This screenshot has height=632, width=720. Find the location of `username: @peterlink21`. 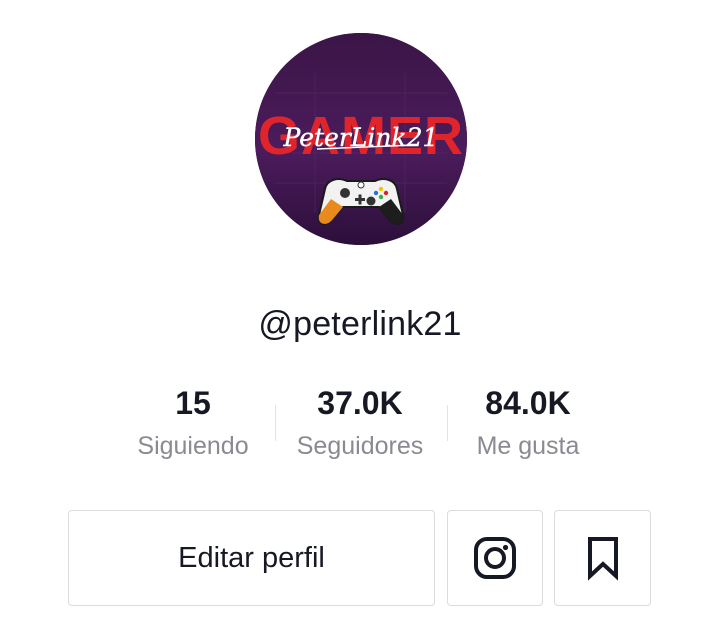

username: @peterlink21 is located at coordinates (360, 324).